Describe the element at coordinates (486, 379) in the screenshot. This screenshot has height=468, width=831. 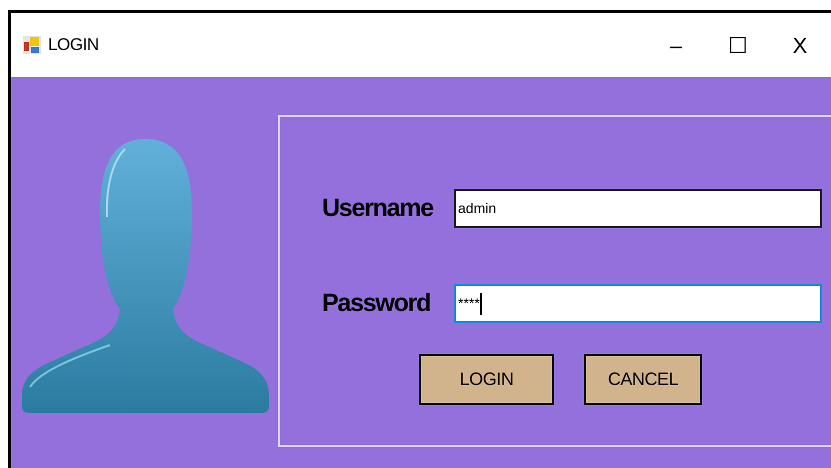
I see `login-button: LOGIN` at that location.